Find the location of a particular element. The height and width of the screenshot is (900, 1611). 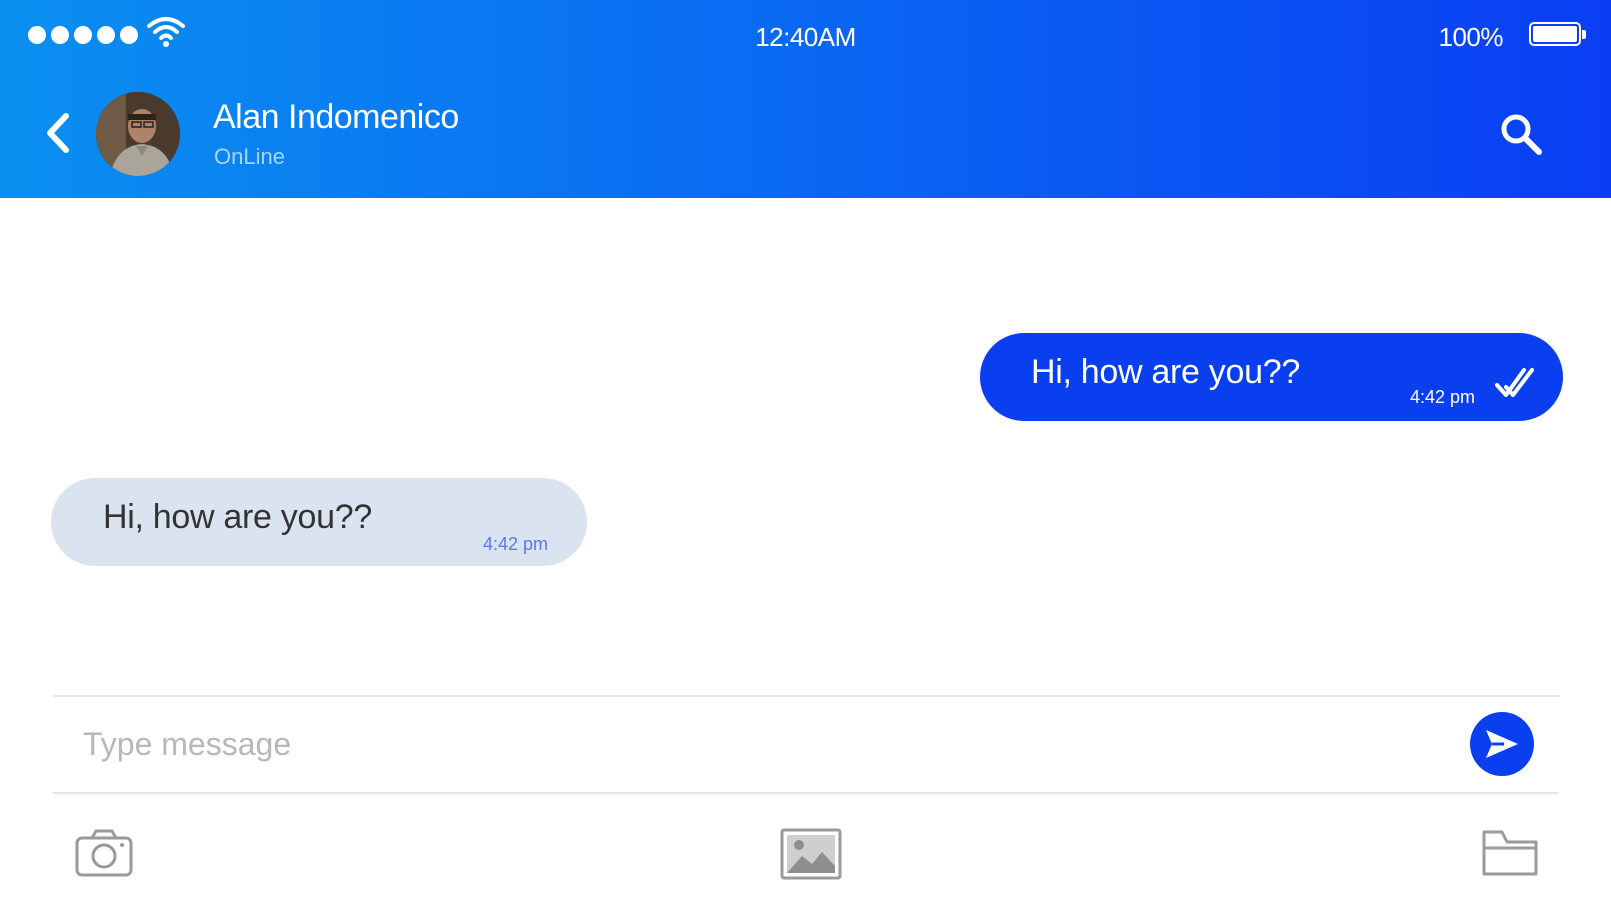

avatar-photo is located at coordinates (138, 134).